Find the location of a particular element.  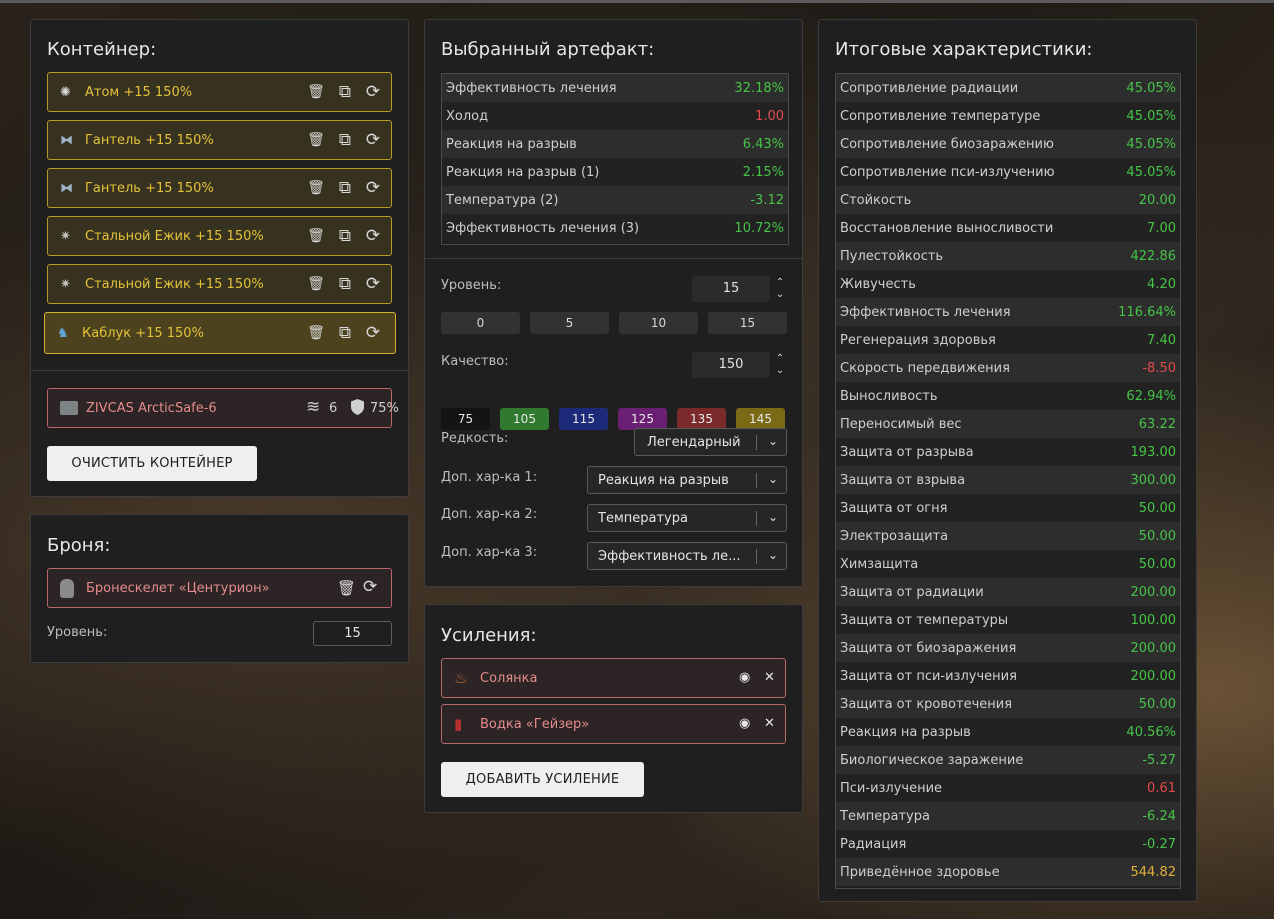

quality-preset-button: 145 is located at coordinates (760, 419).